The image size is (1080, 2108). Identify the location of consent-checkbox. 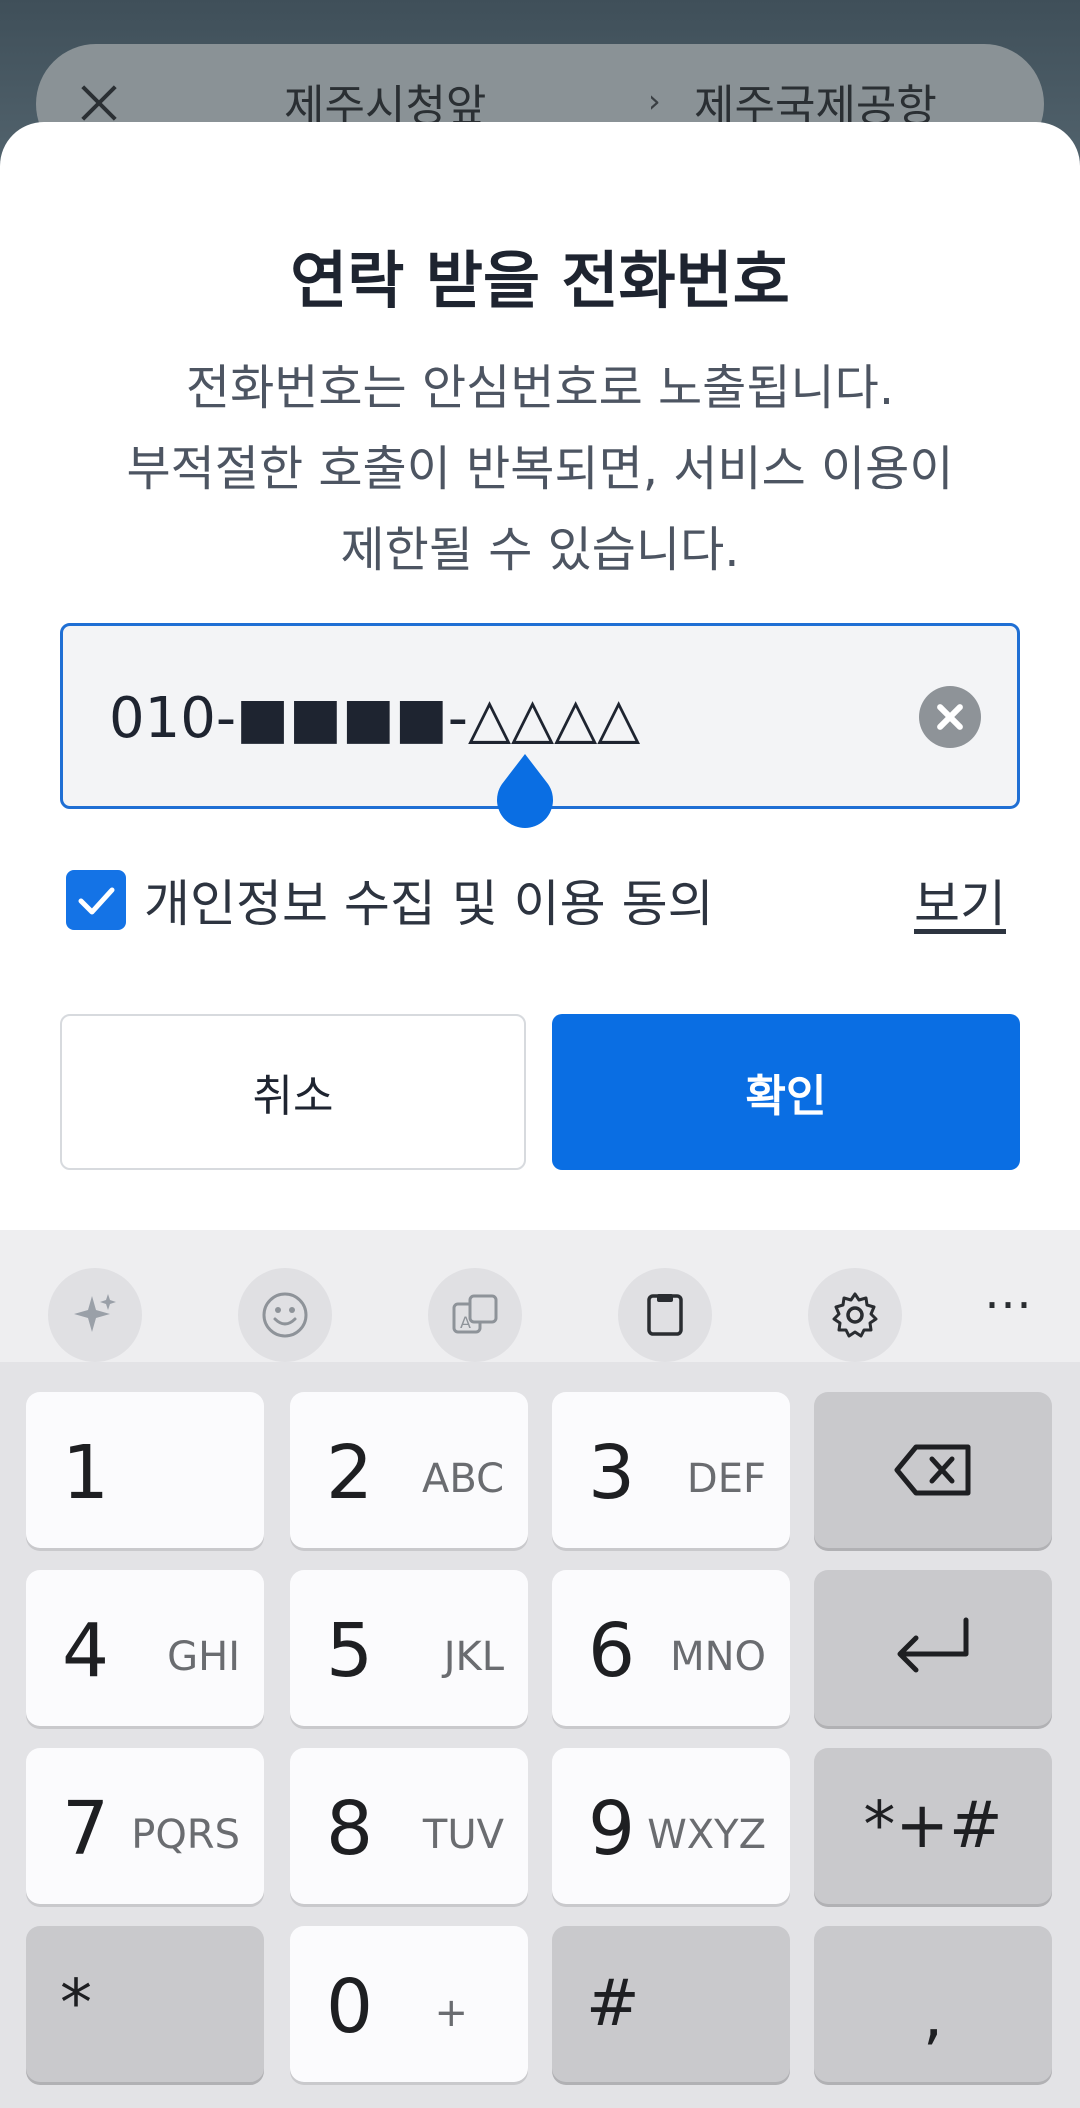
(96, 900).